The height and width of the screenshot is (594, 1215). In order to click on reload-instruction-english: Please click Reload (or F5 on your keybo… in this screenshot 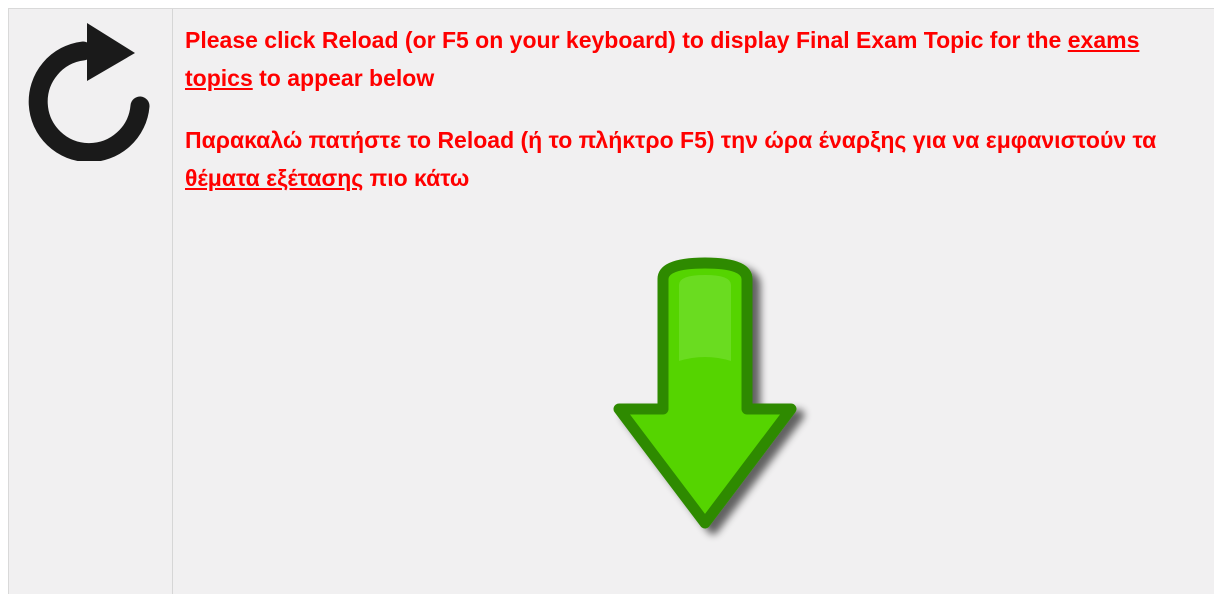, I will do `click(695, 59)`.